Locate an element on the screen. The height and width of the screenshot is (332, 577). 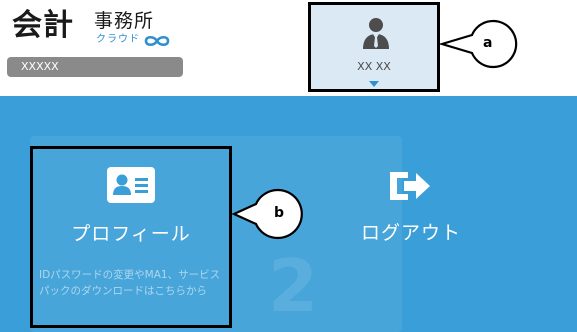
app-logo: 会計 事務所 クラウド is located at coordinates (102, 30).